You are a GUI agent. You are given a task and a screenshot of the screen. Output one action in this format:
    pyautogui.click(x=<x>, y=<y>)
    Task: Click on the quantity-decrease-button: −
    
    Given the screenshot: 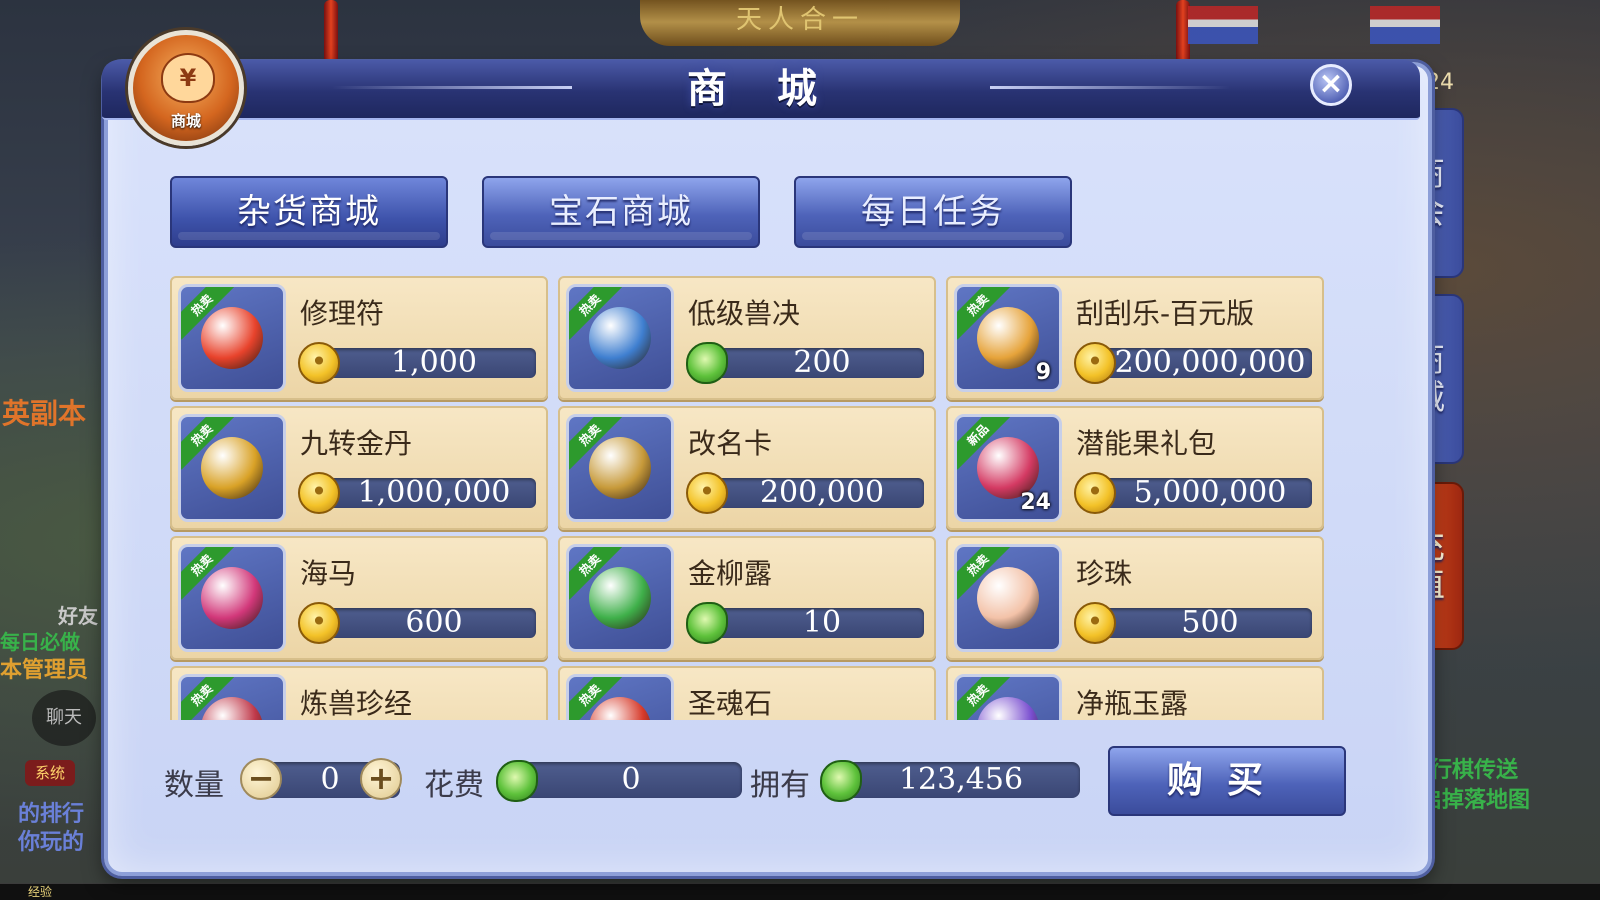 What is the action you would take?
    pyautogui.click(x=261, y=779)
    